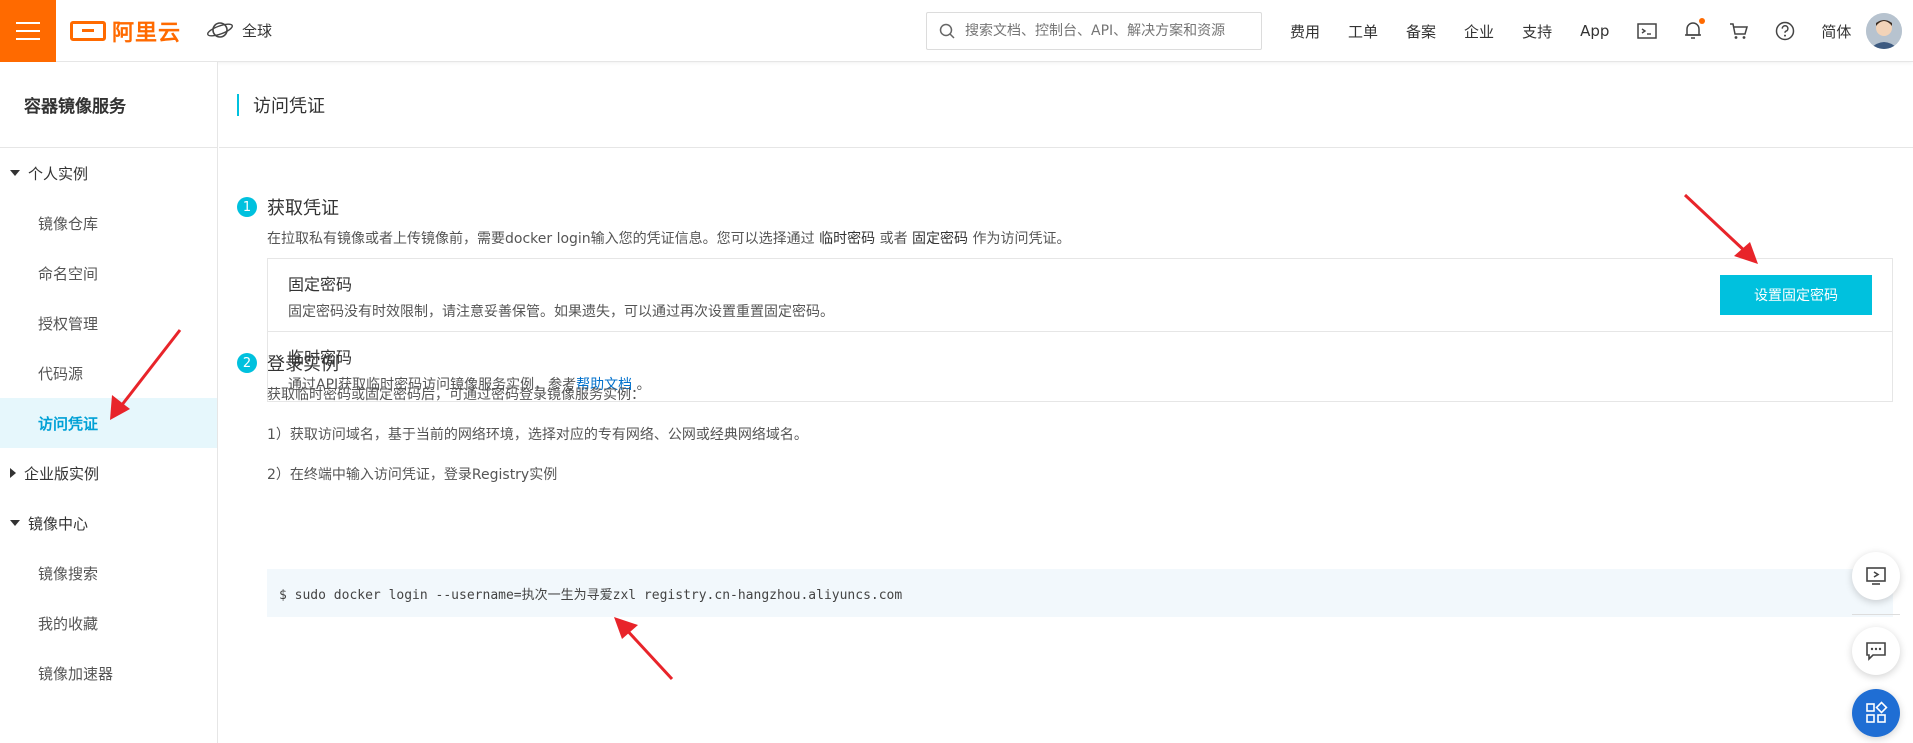  Describe the element at coordinates (320, 284) in the screenshot. I see `fixed-password-title: 固定密码` at that location.